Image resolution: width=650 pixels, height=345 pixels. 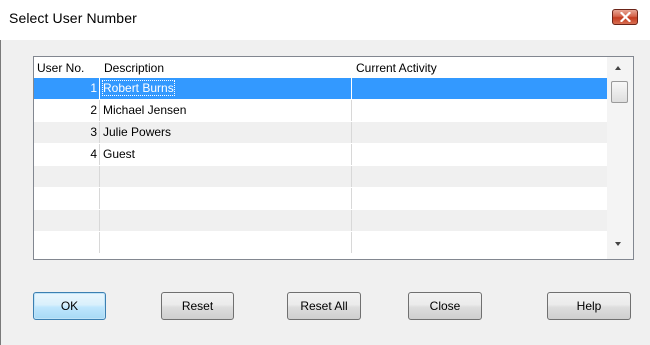 I want to click on description-text: Guest, so click(x=119, y=154).